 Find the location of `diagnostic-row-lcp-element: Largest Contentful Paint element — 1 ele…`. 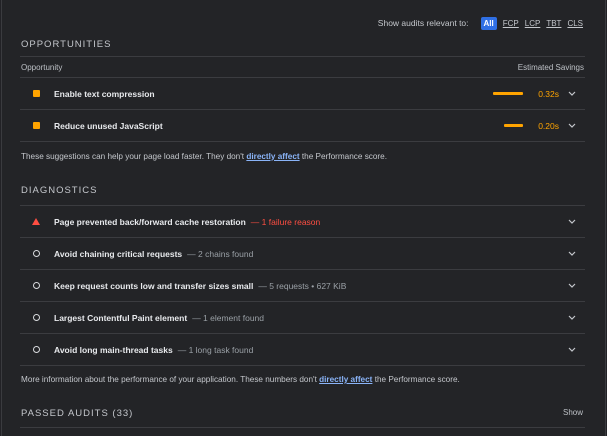

diagnostic-row-lcp-element: Largest Contentful Paint element — 1 ele… is located at coordinates (302, 317).